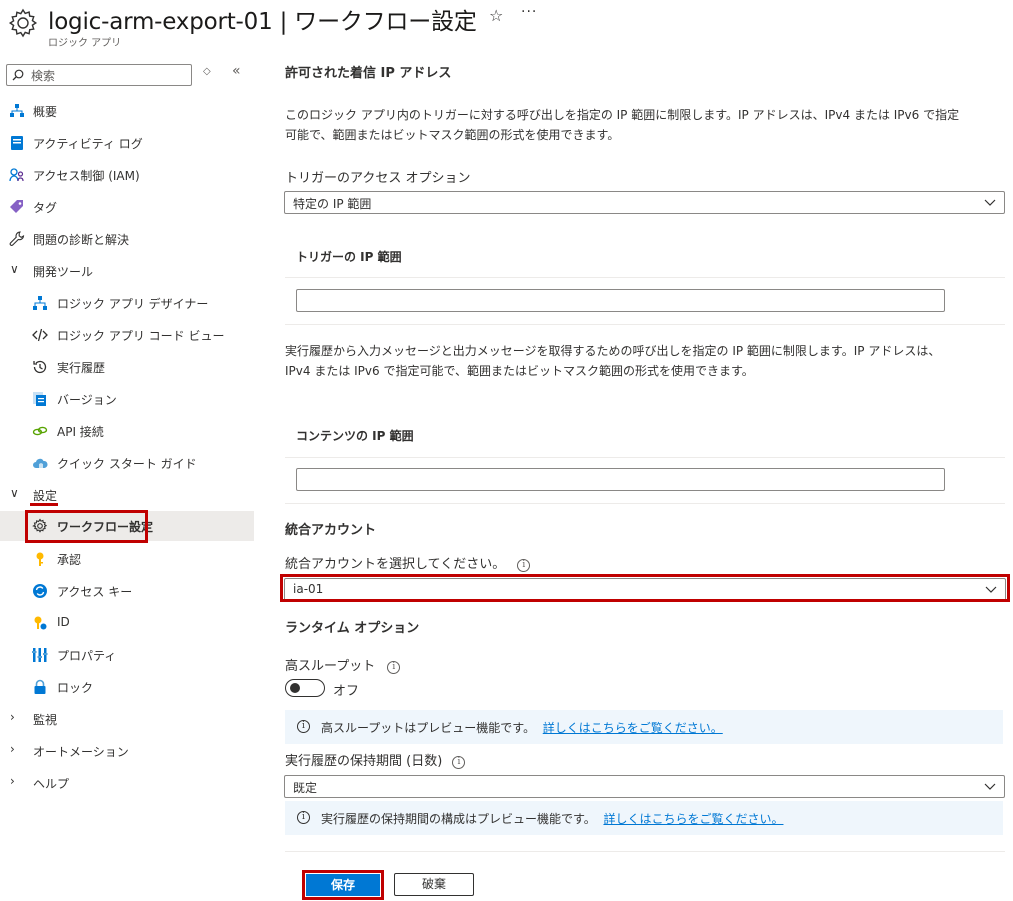  Describe the element at coordinates (40, 463) in the screenshot. I see `cloud-icon` at that location.